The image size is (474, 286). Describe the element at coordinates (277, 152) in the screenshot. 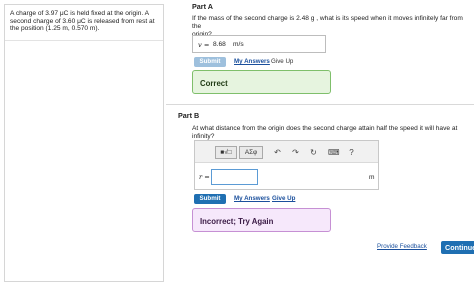

I see `undo-icon: ↶` at that location.